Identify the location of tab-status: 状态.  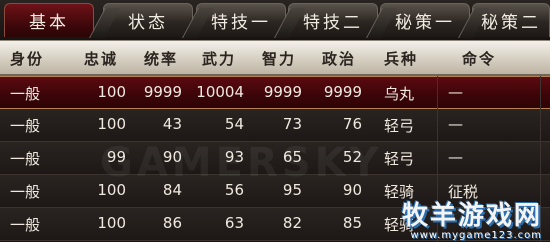
(148, 20).